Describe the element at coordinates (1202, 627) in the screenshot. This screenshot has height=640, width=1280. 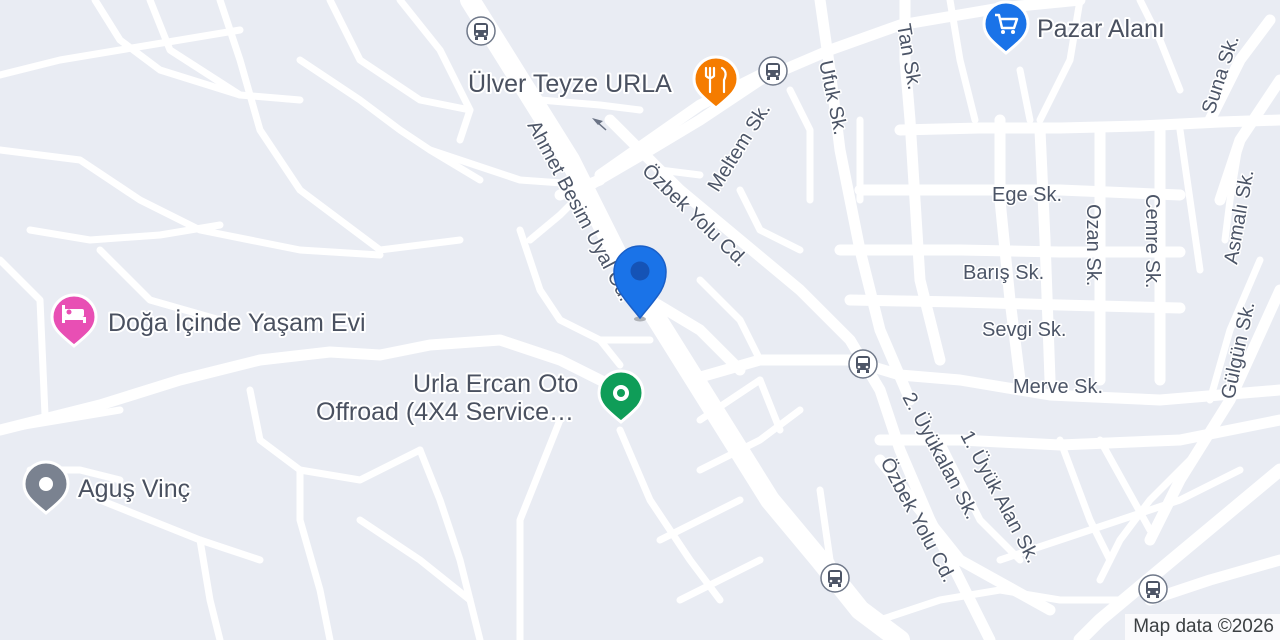
I see `map-attribution: Map data ©2026` at that location.